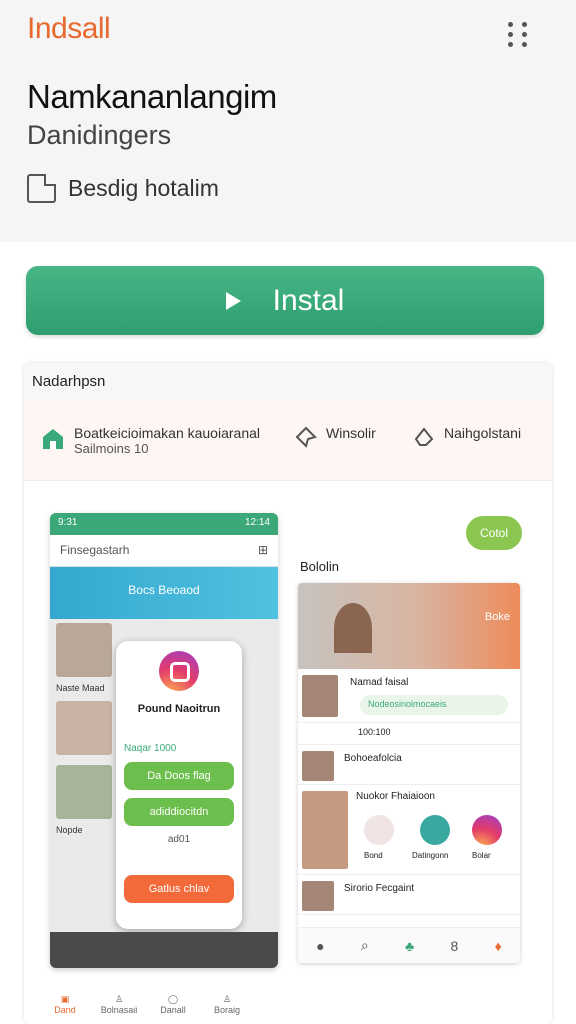 The image size is (576, 1024). I want to click on phone2-label: Bololin, so click(320, 566).